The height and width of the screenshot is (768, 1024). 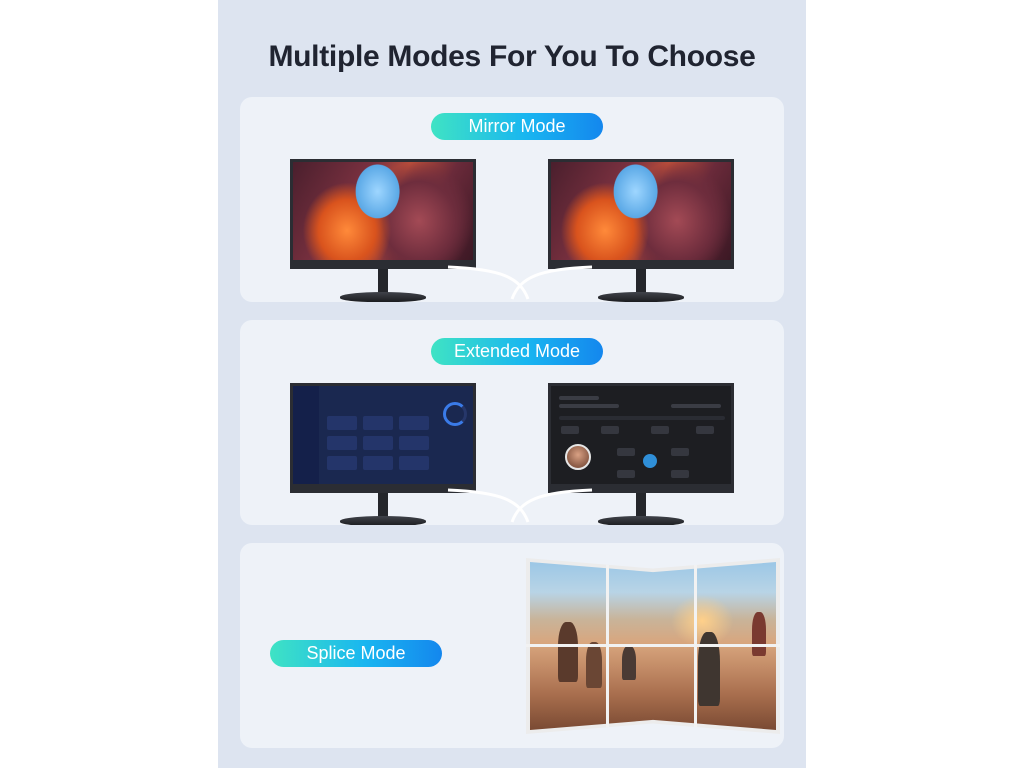 I want to click on workflow-hub-icon, so click(x=650, y=461).